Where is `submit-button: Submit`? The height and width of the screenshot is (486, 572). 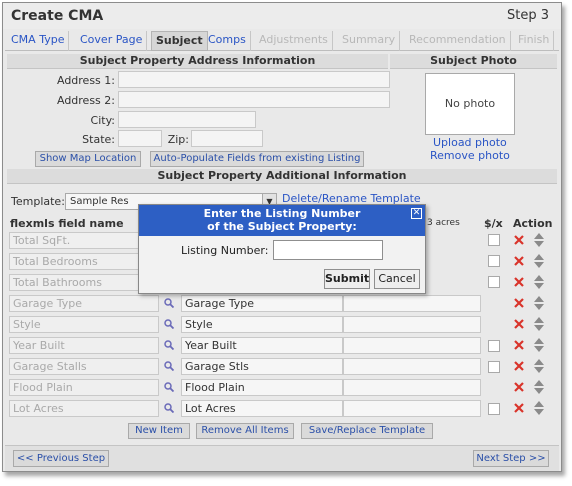
submit-button: Submit is located at coordinates (347, 279).